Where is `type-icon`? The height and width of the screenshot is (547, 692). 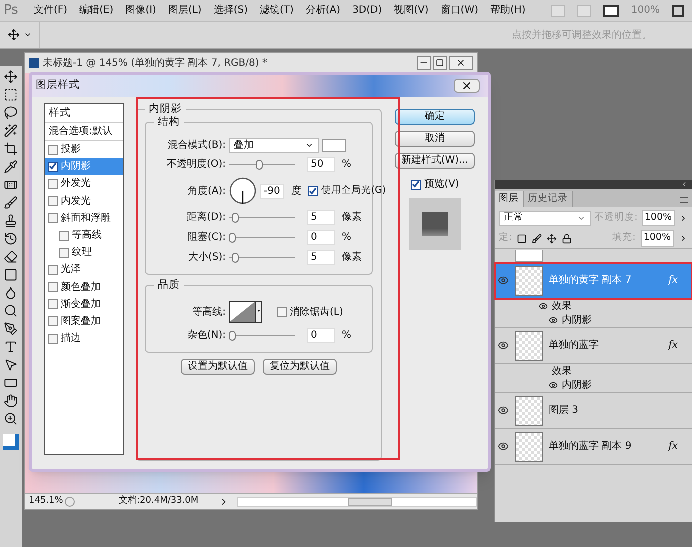 type-icon is located at coordinates (11, 347).